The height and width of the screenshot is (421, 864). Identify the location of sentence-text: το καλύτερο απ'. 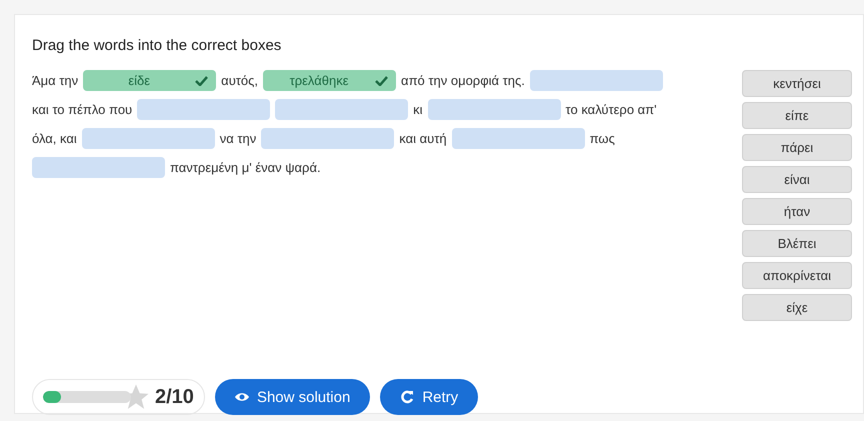
(611, 109).